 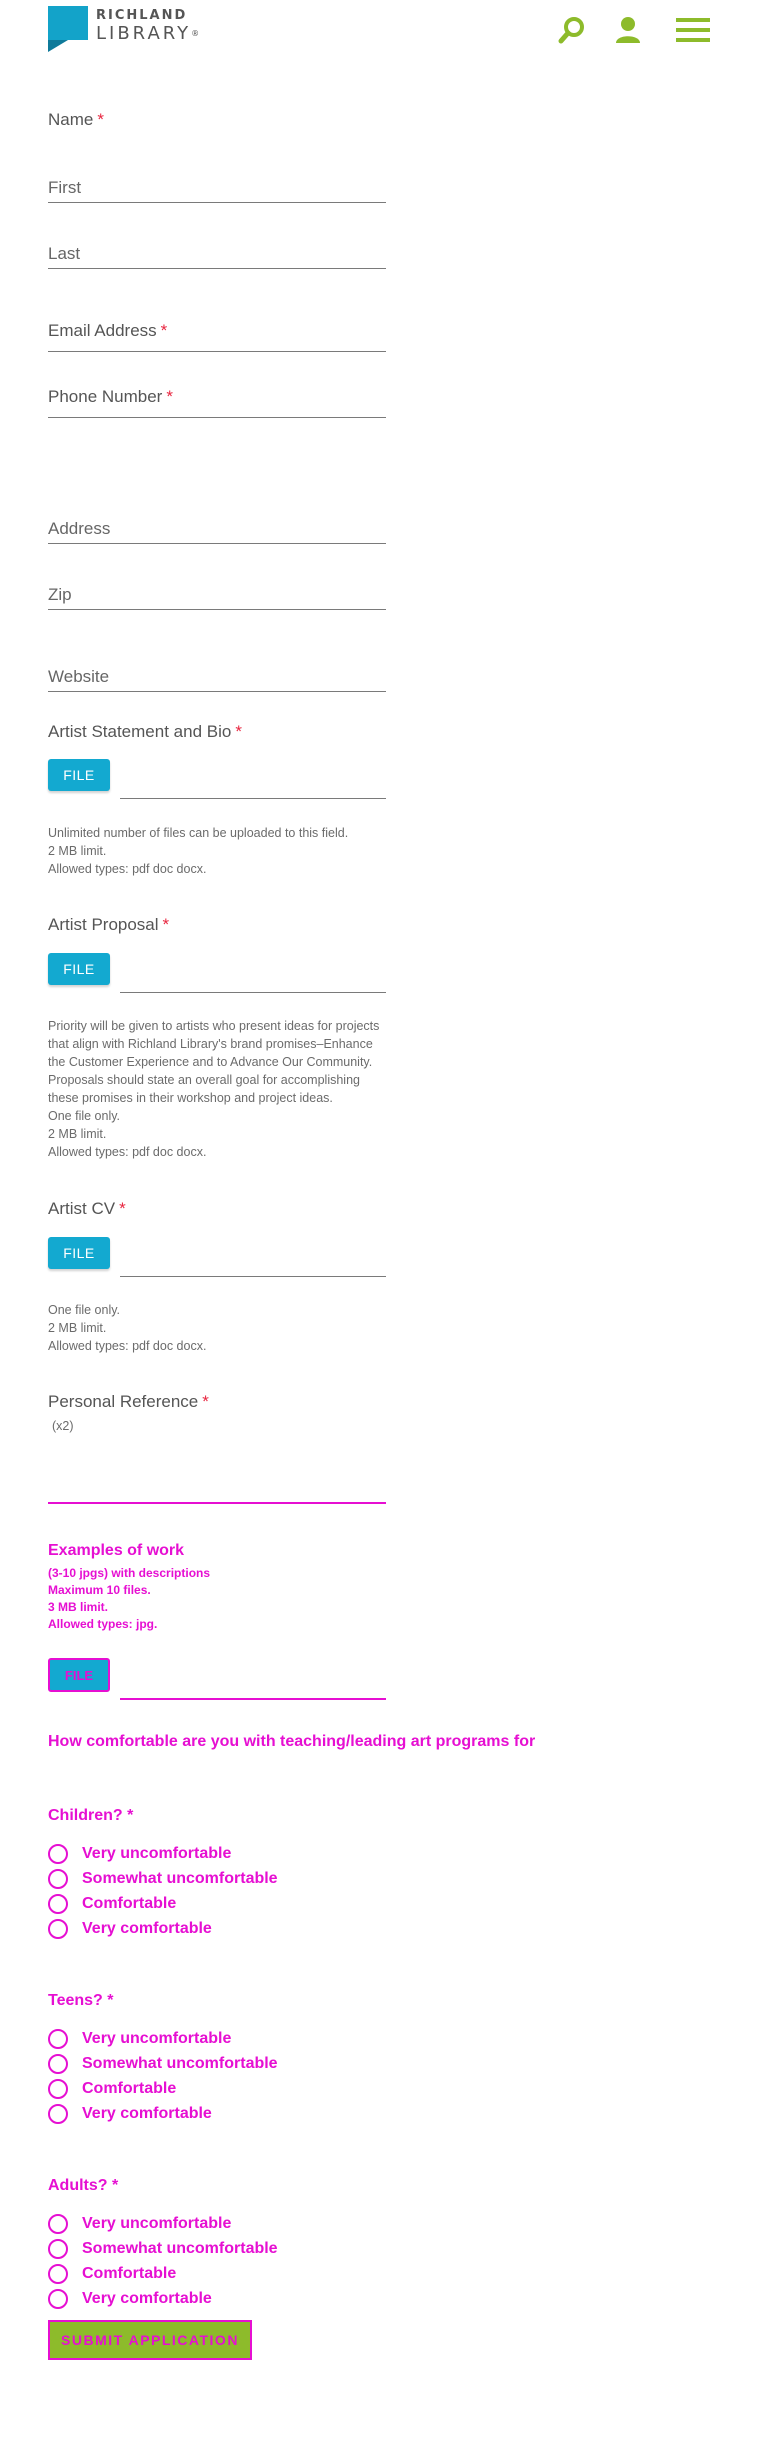 I want to click on artist-statement-label: Artist Statement and Bio *, so click(x=145, y=732).